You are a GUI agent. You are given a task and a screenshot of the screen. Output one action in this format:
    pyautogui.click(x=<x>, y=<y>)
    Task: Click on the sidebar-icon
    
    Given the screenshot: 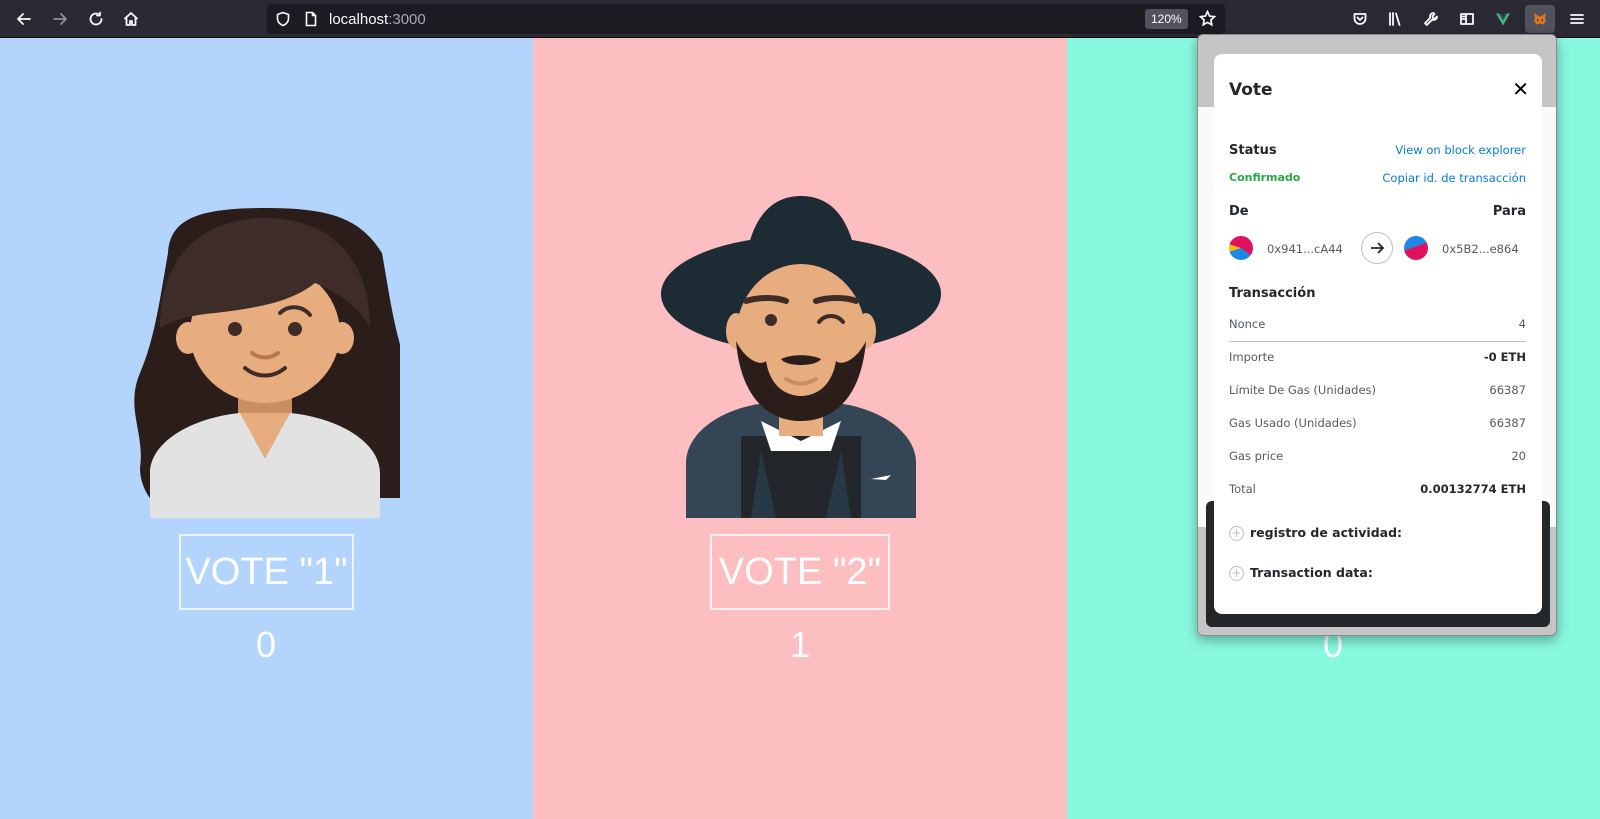 What is the action you would take?
    pyautogui.click(x=1467, y=19)
    